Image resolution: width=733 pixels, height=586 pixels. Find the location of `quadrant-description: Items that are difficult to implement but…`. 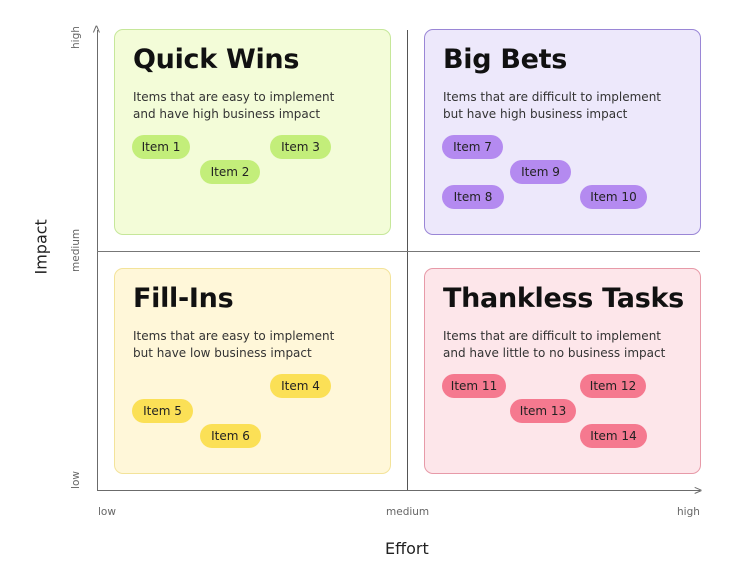

quadrant-description: Items that are difficult to implement but… is located at coordinates (552, 105).